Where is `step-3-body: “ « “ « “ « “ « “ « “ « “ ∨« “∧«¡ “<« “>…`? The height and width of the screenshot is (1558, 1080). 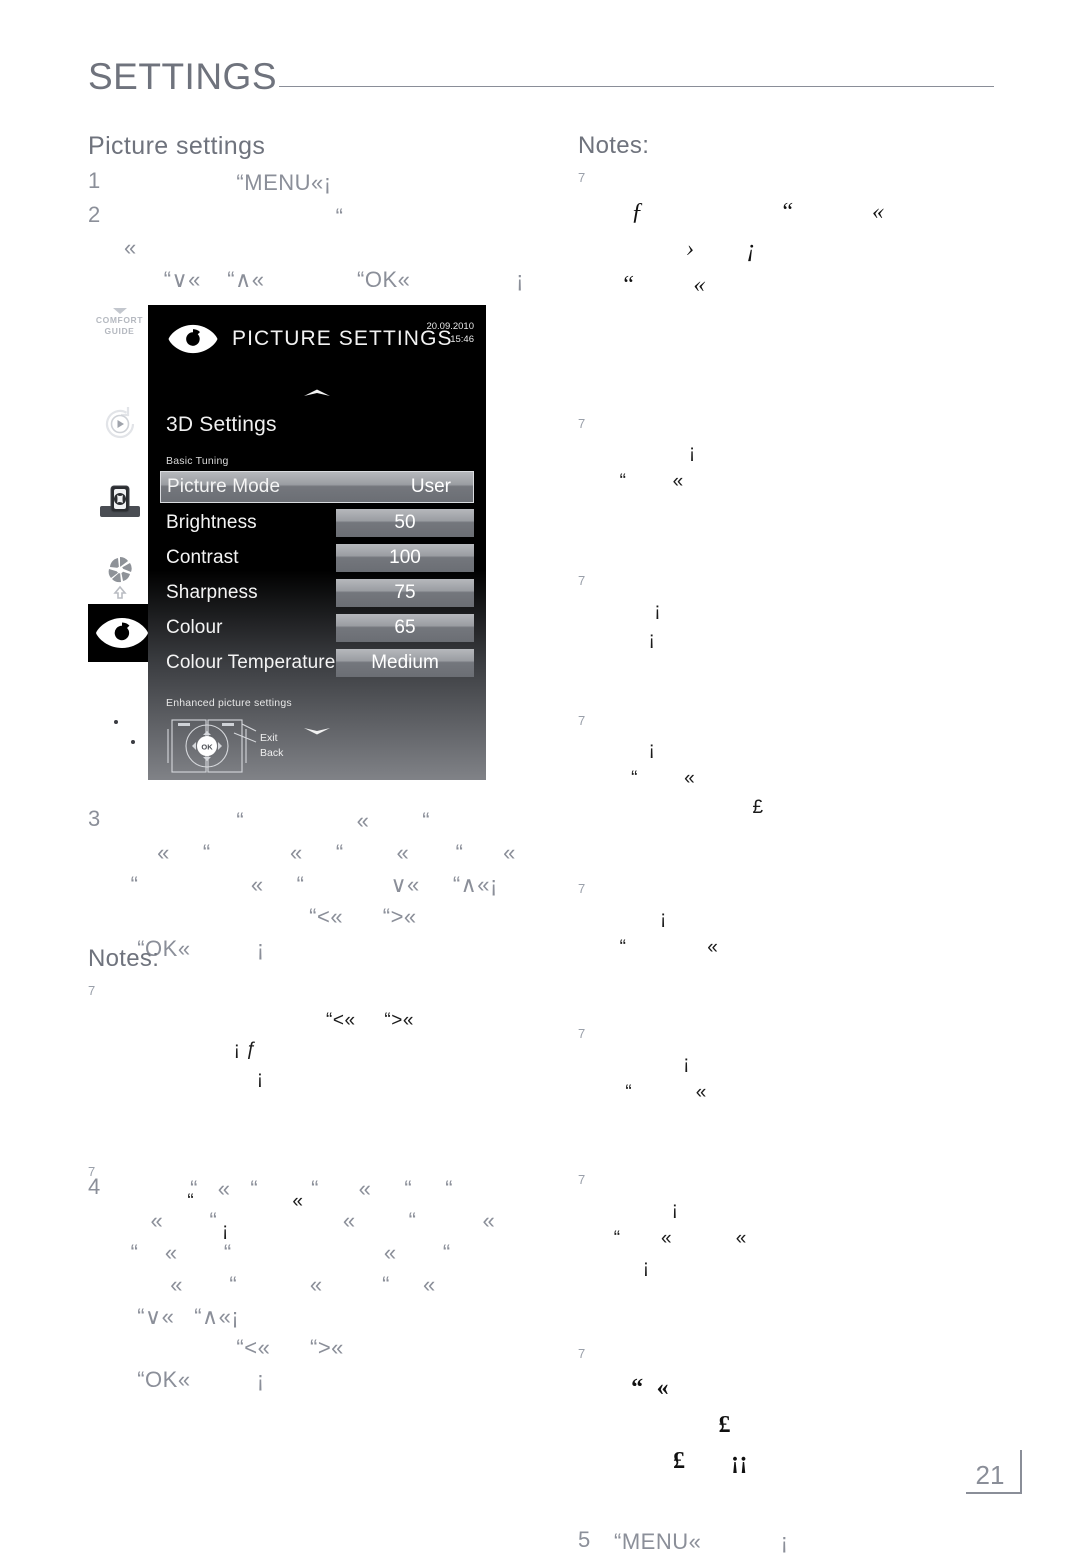
step-3-body: “ « “ « “ « “ « “ « “ « “ ∨« “∧«¡ “<« “>… is located at coordinates (323, 884).